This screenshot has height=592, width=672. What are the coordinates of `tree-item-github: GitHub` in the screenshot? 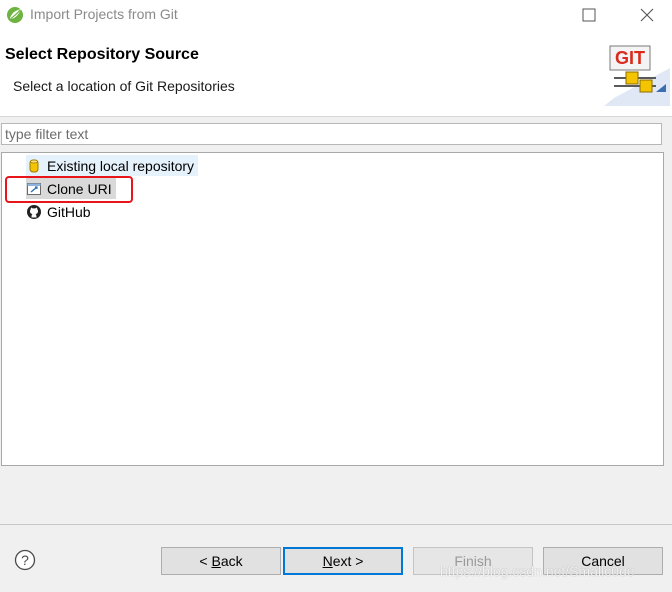 It's located at (60, 211).